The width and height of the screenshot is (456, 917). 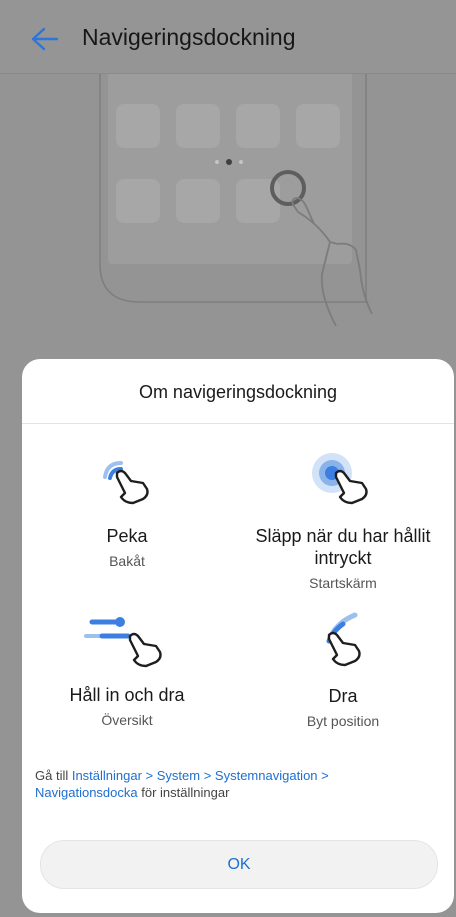 What do you see at coordinates (53, 775) in the screenshot?
I see `hint-prefix: Gå till` at bounding box center [53, 775].